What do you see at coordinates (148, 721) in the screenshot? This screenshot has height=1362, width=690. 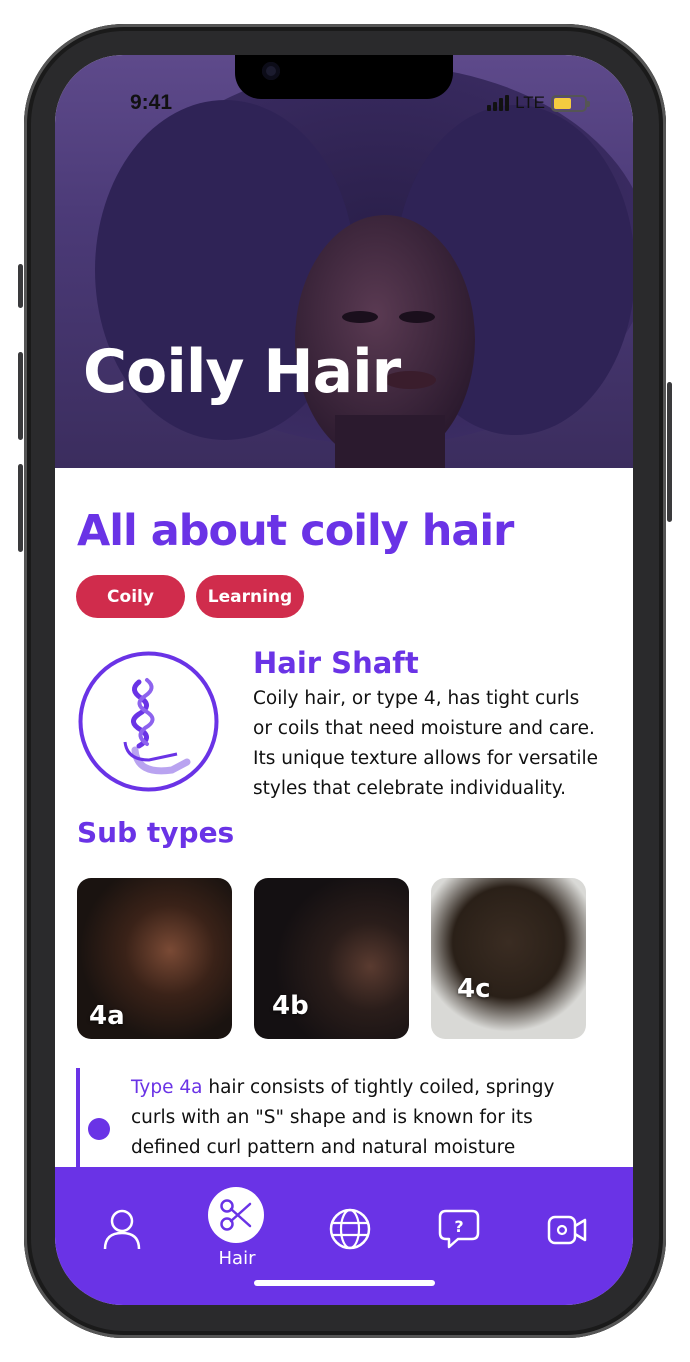 I see `hair-shaft-icon` at bounding box center [148, 721].